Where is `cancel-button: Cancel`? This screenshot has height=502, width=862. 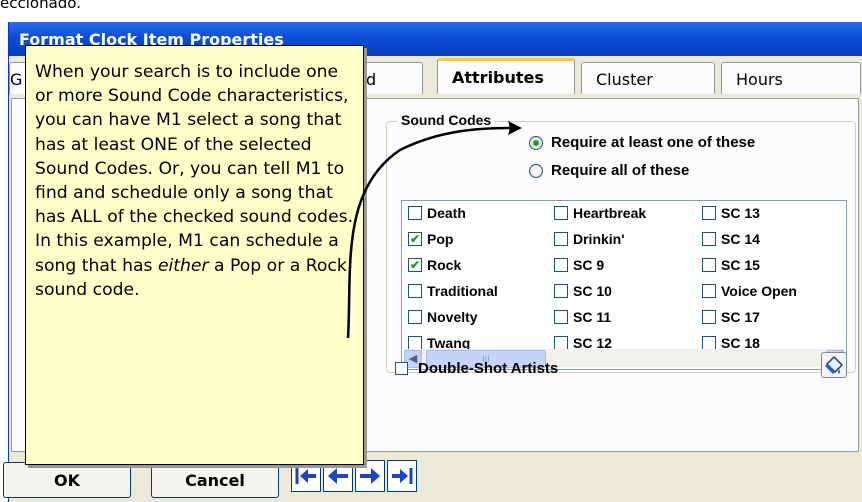 cancel-button: Cancel is located at coordinates (215, 480).